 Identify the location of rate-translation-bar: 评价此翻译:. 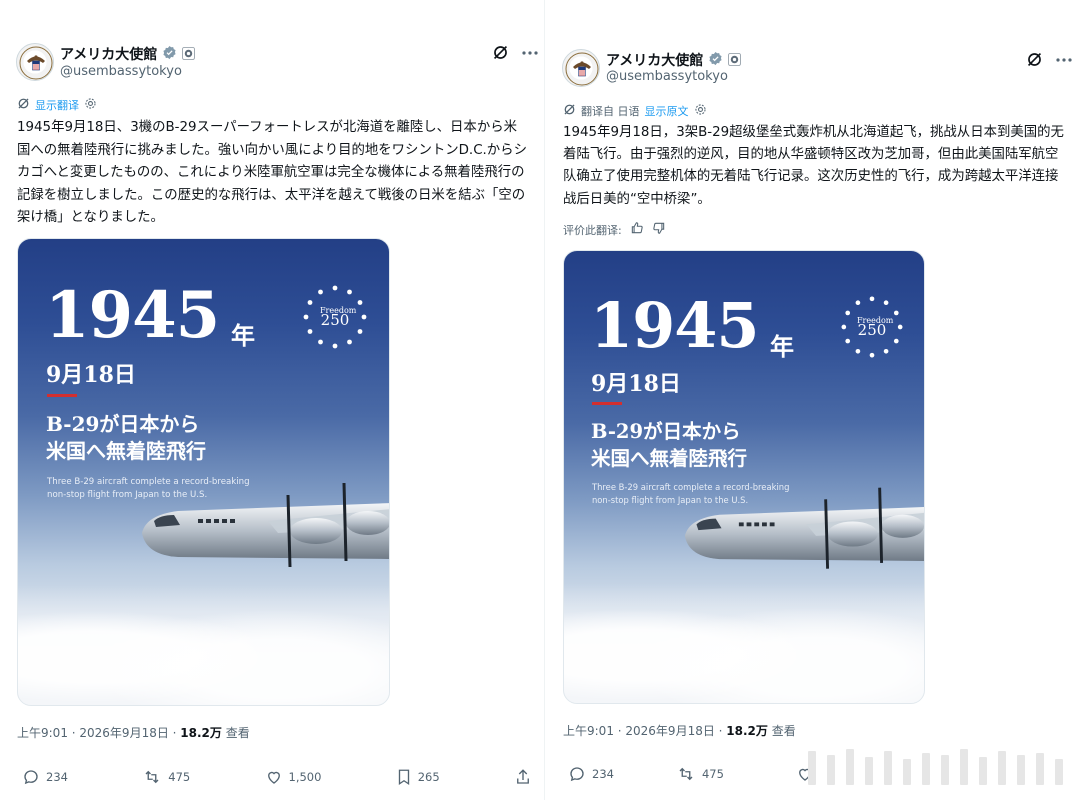
(614, 229).